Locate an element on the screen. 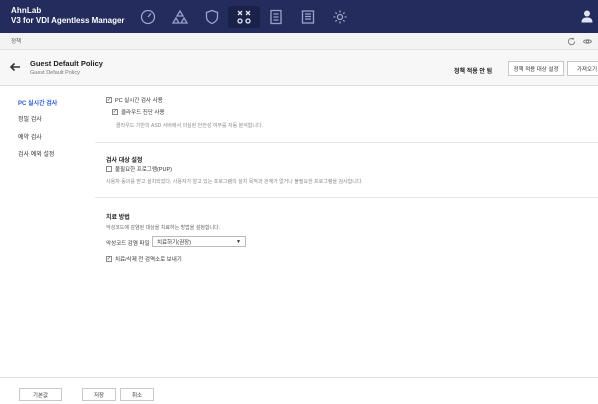  save-button: 저장 is located at coordinates (99, 394).